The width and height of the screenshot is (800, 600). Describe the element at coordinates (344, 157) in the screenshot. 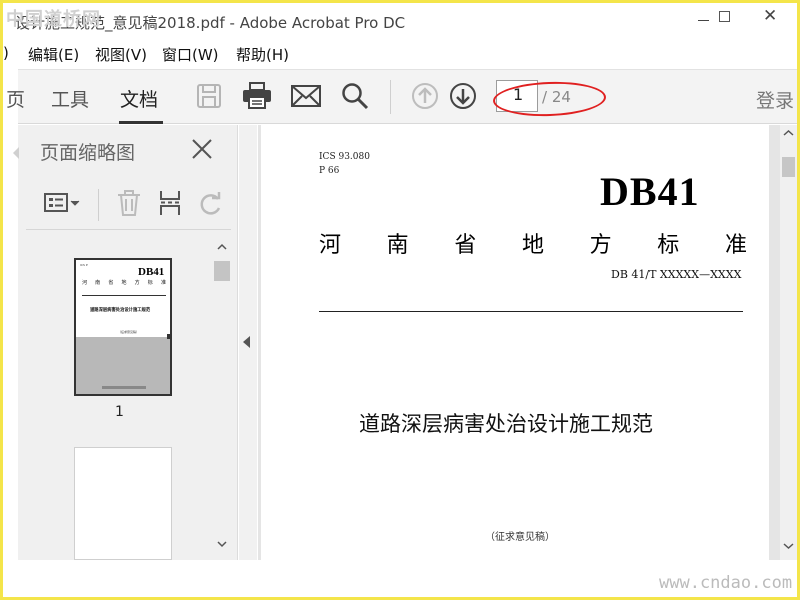

I see `ics-code: ICS 93.080` at that location.